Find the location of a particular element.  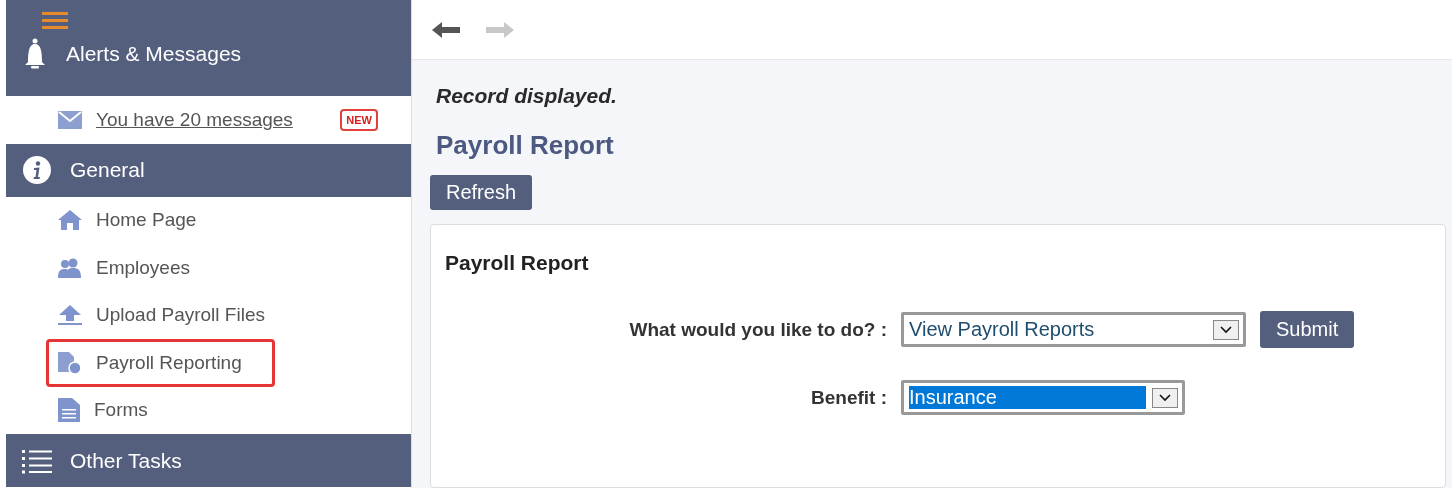

house-icon is located at coordinates (70, 220).